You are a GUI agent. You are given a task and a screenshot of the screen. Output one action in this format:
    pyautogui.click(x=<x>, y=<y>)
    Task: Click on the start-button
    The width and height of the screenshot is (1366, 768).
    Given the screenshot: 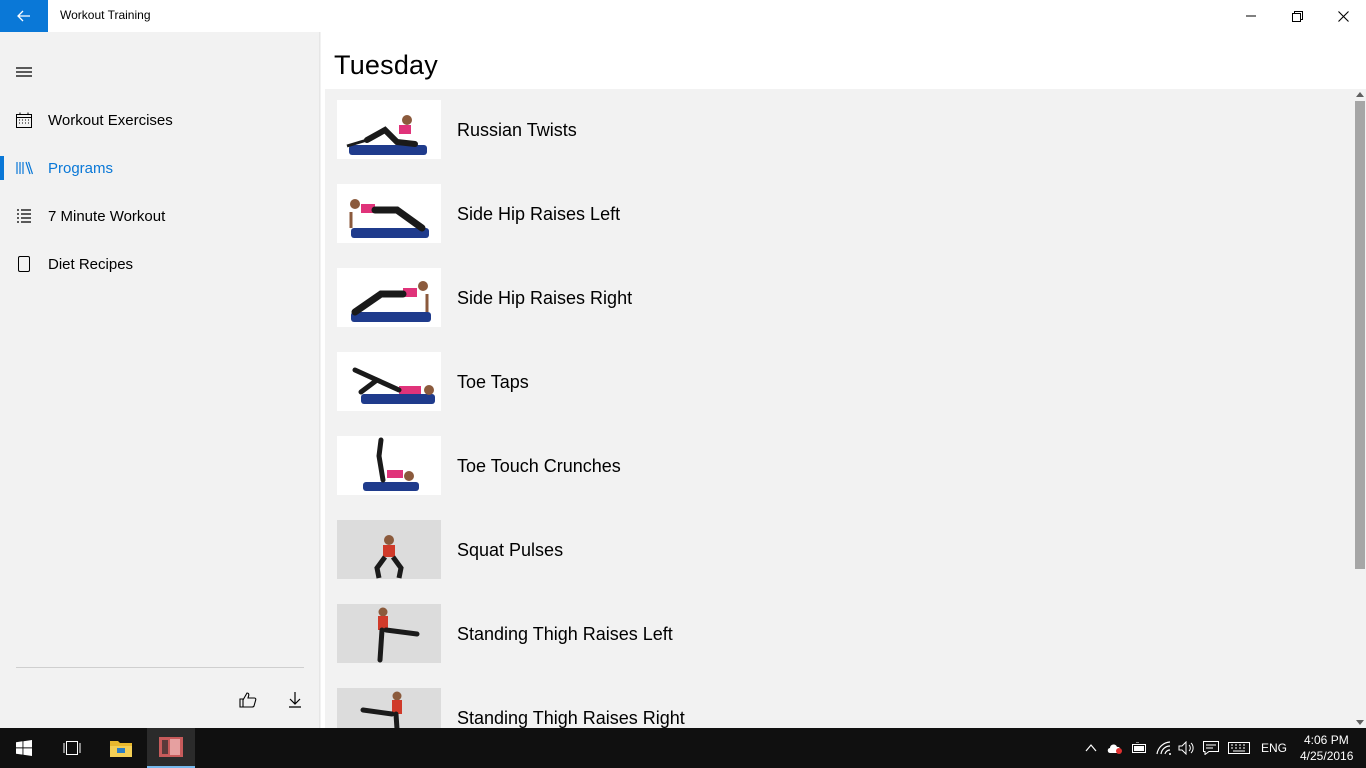 What is the action you would take?
    pyautogui.click(x=24, y=748)
    